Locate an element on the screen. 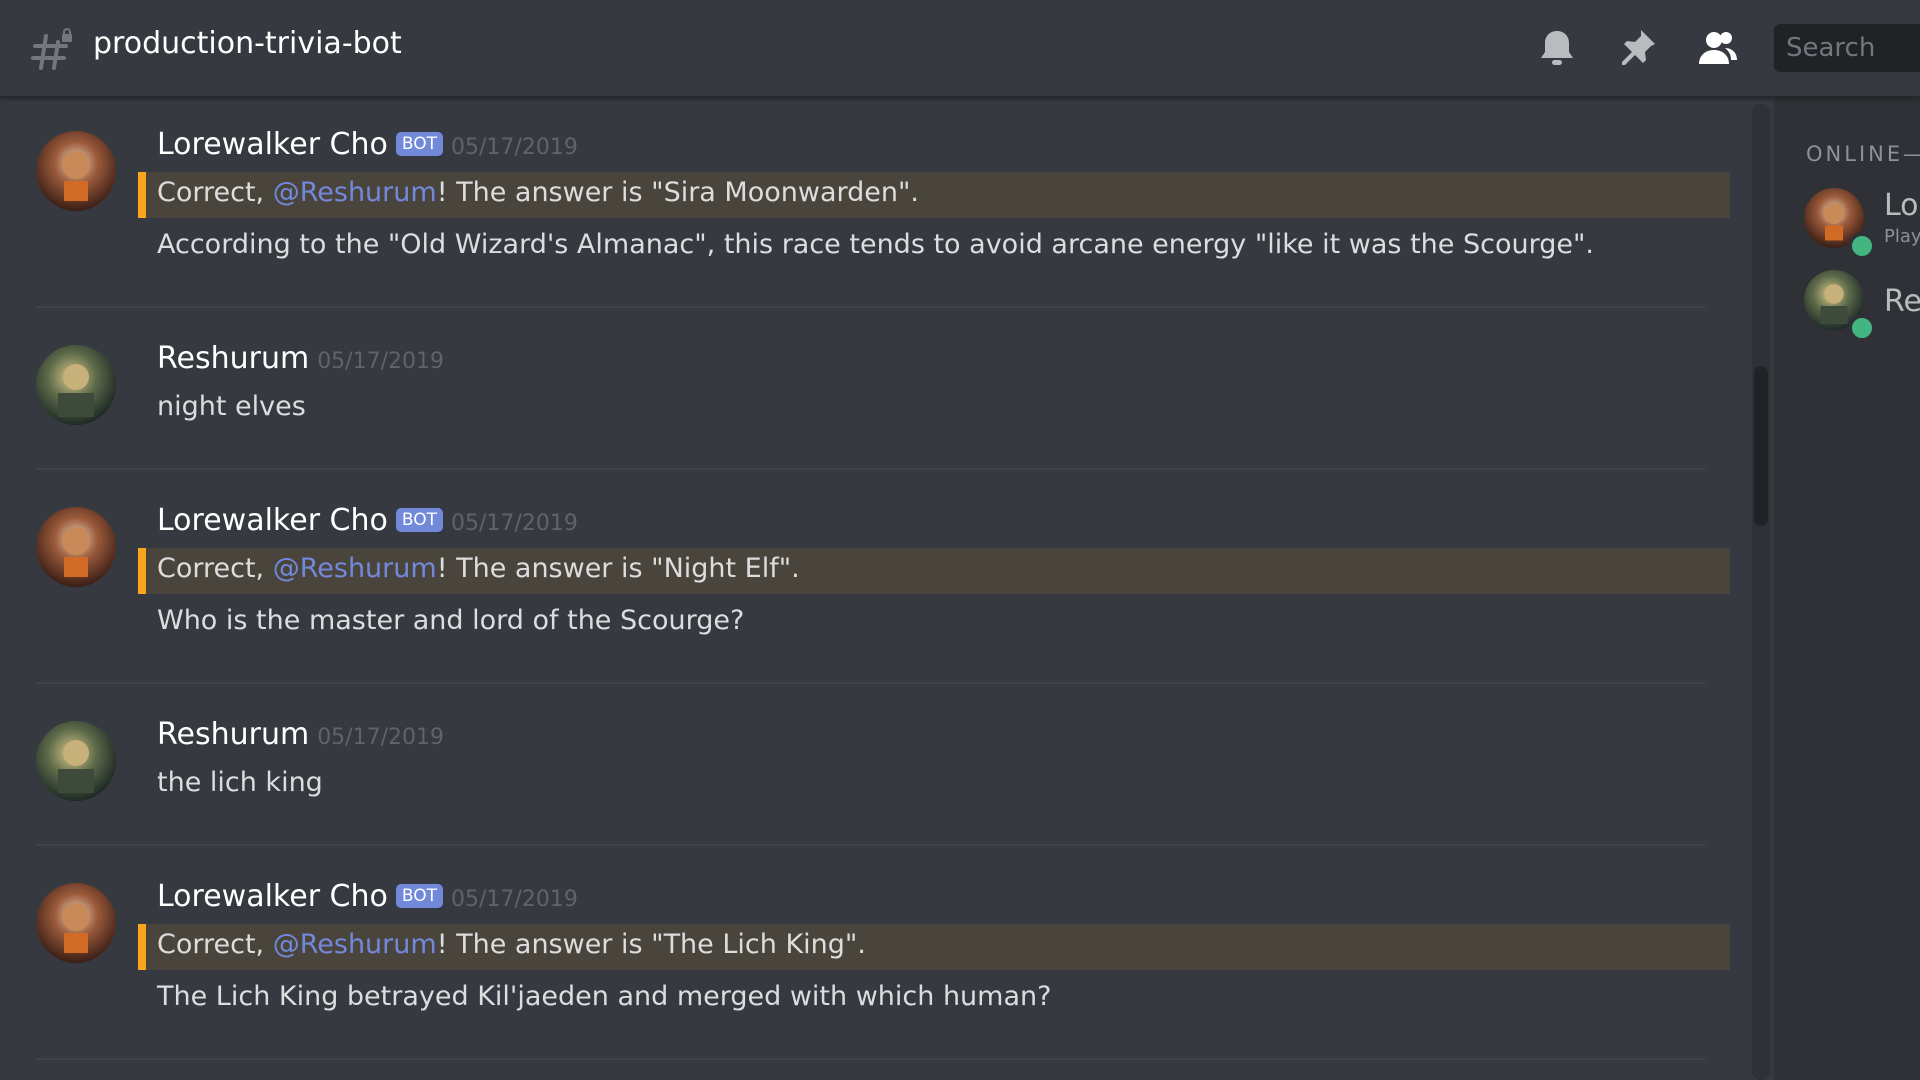 The height and width of the screenshot is (1080, 1920). search-input: Search is located at coordinates (1847, 48).